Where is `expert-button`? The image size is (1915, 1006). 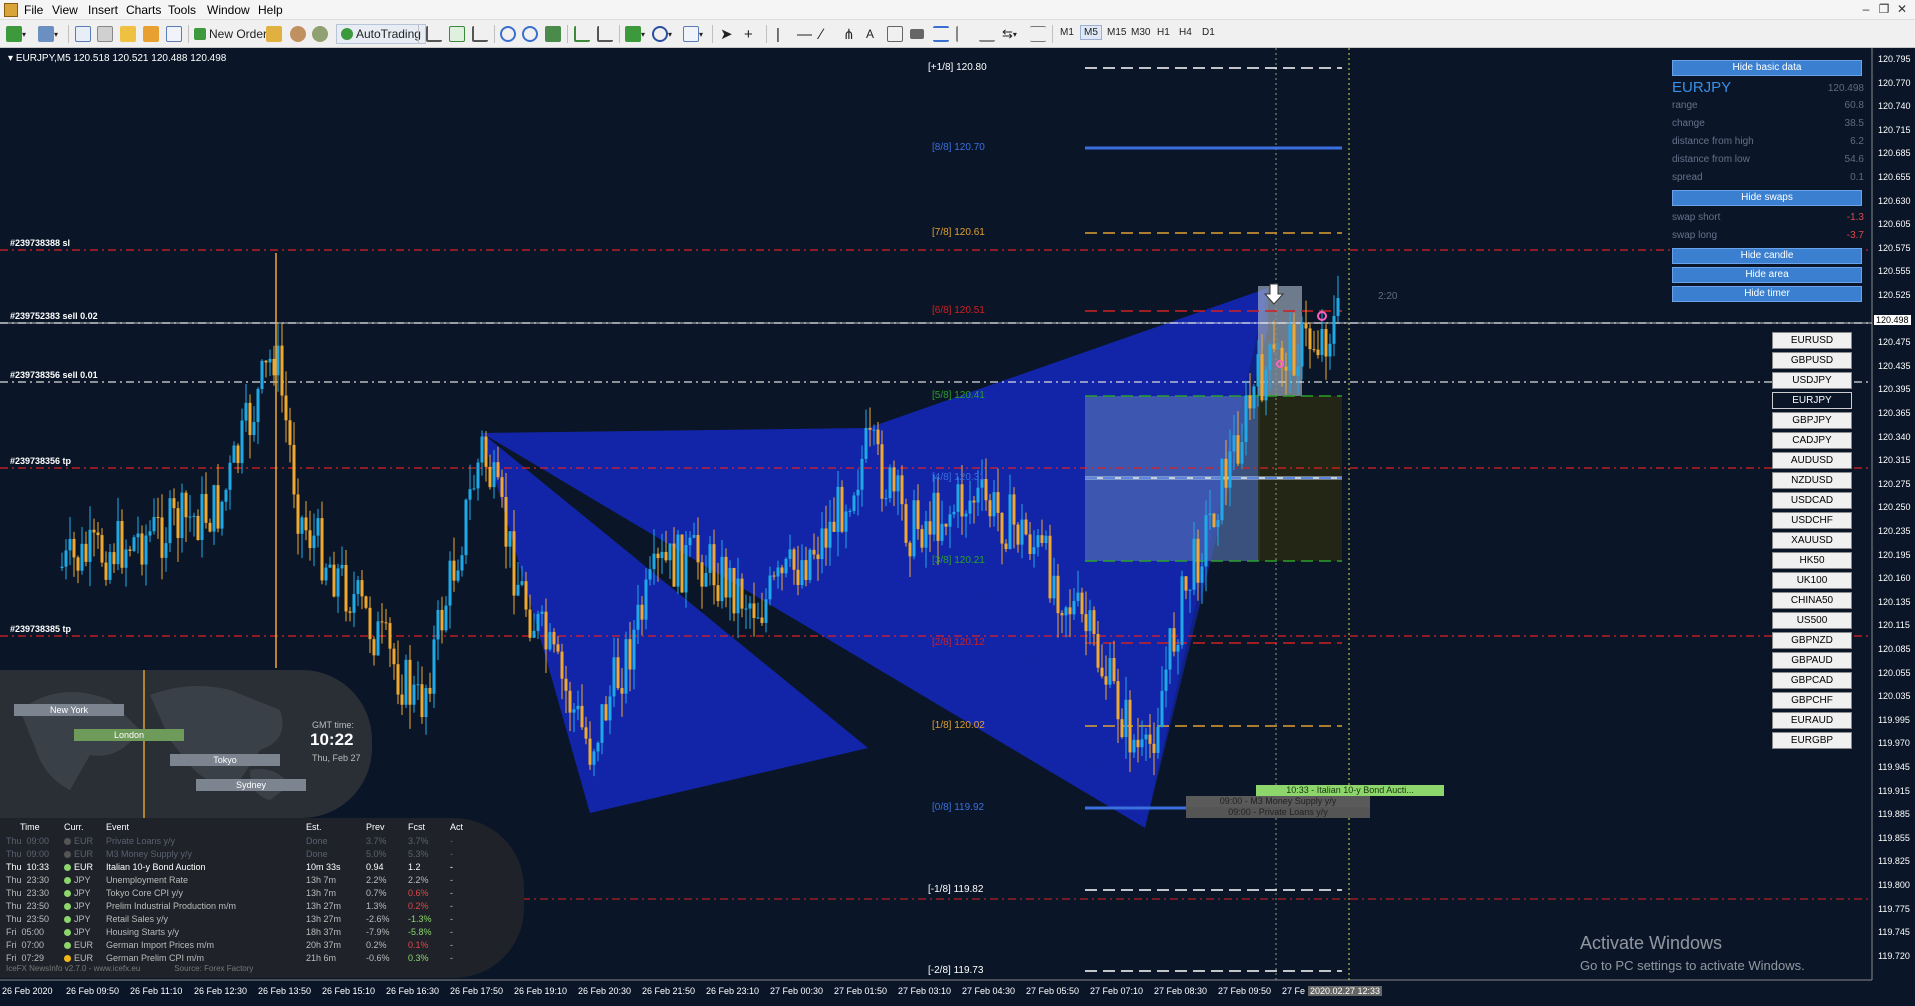 expert-button is located at coordinates (274, 34).